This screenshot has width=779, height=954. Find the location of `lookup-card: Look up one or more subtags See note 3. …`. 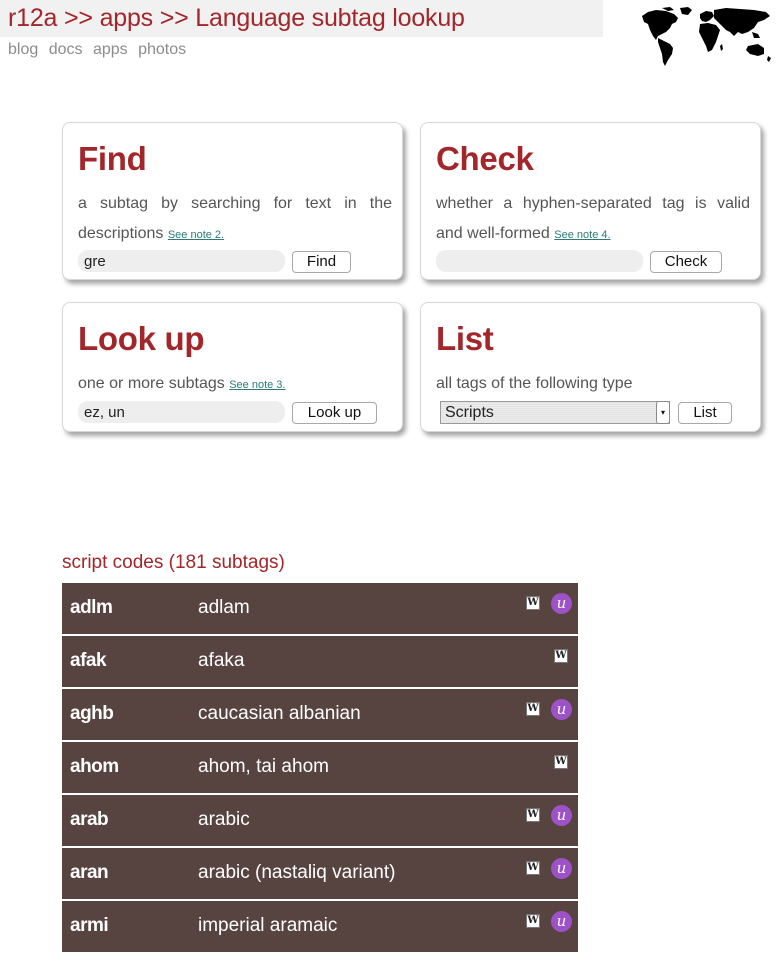

lookup-card: Look up one or more subtags See note 3. … is located at coordinates (232, 367).